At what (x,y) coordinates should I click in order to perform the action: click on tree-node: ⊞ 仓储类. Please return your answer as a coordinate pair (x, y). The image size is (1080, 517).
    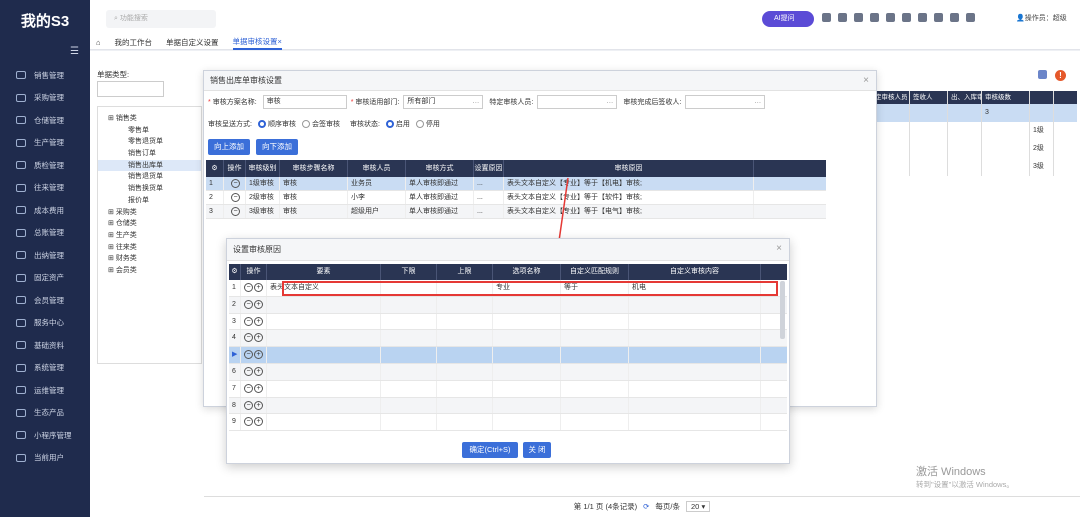
    Looking at the image, I should click on (149, 224).